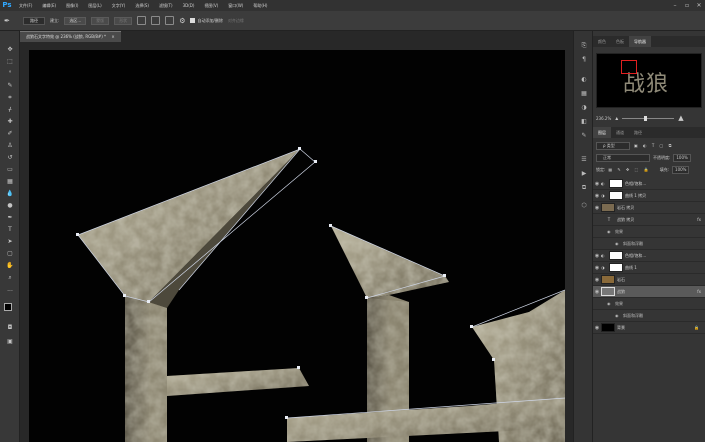 The width and height of the screenshot is (705, 442). Describe the element at coordinates (211, 5) in the screenshot. I see `menu-view: 视图(V)` at that location.